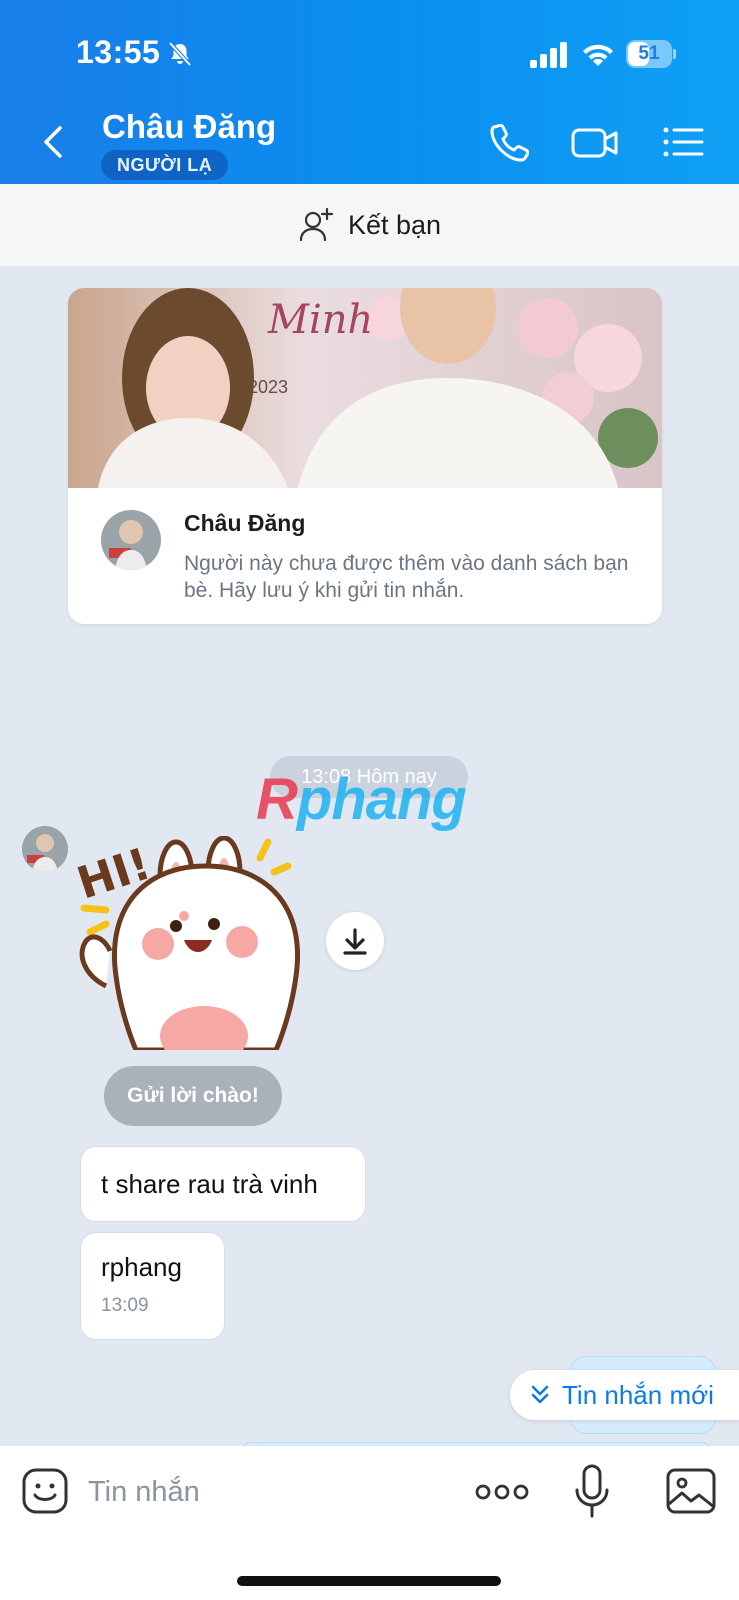 This screenshot has height=1600, width=739. I want to click on home-indicator, so click(369, 1581).